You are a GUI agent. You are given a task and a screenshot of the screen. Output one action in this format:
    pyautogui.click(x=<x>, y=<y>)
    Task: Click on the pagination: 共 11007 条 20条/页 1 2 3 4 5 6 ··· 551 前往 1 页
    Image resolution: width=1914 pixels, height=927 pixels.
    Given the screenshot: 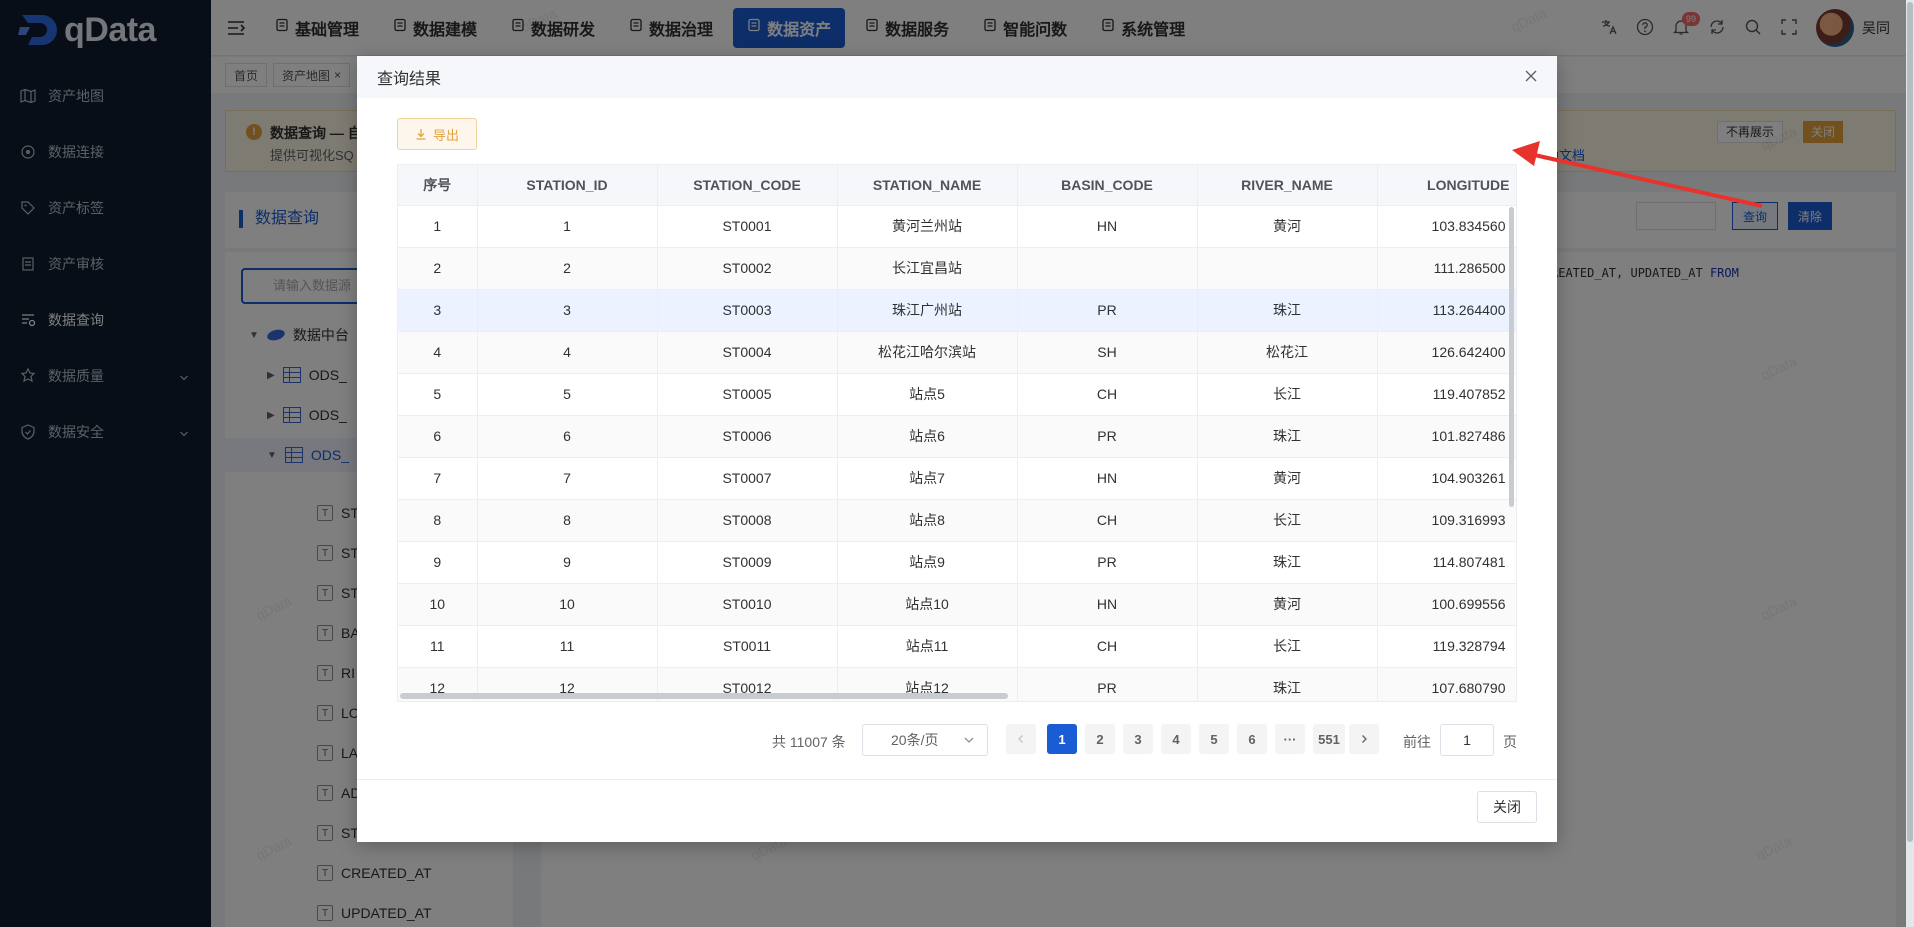 What is the action you would take?
    pyautogui.click(x=957, y=740)
    